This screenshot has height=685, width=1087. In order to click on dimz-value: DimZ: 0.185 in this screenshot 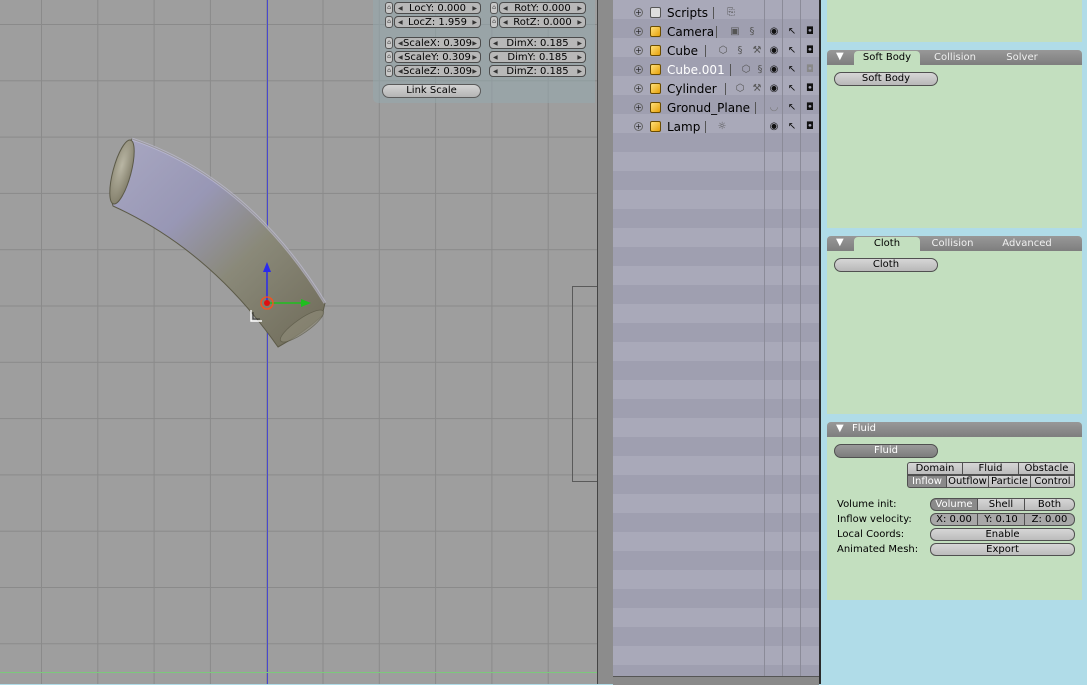, I will do `click(537, 71)`.